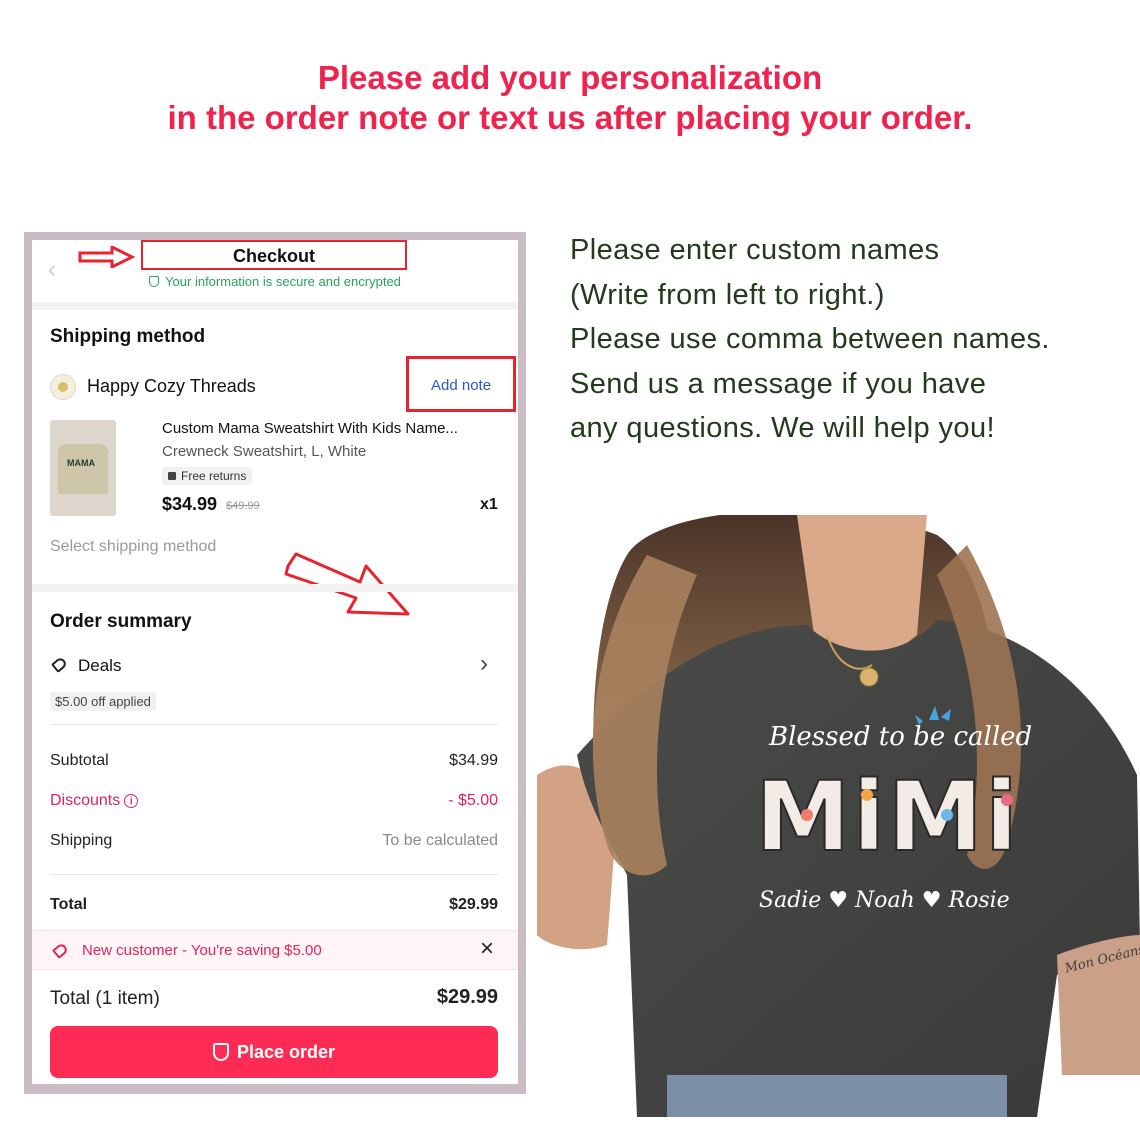 The height and width of the screenshot is (1140, 1140). Describe the element at coordinates (467, 997) in the screenshot. I see `total-items-value: $29.99` at that location.